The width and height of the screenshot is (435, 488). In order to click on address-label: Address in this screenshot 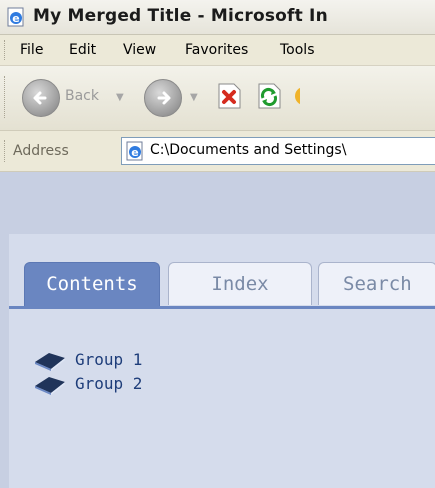, I will do `click(41, 151)`.